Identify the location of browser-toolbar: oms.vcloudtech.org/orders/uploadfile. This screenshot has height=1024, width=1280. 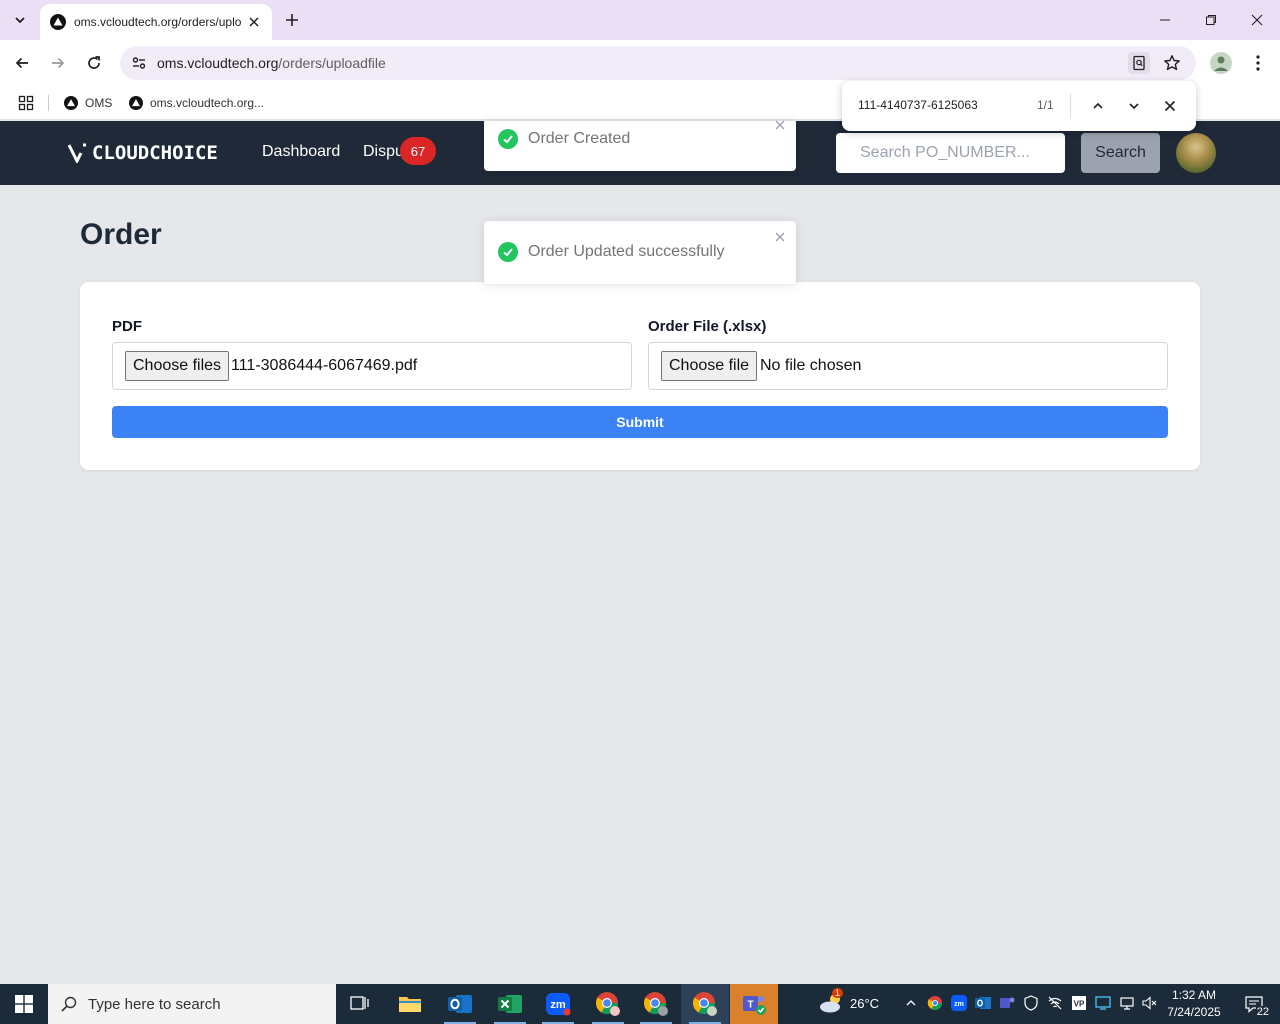
(640, 63).